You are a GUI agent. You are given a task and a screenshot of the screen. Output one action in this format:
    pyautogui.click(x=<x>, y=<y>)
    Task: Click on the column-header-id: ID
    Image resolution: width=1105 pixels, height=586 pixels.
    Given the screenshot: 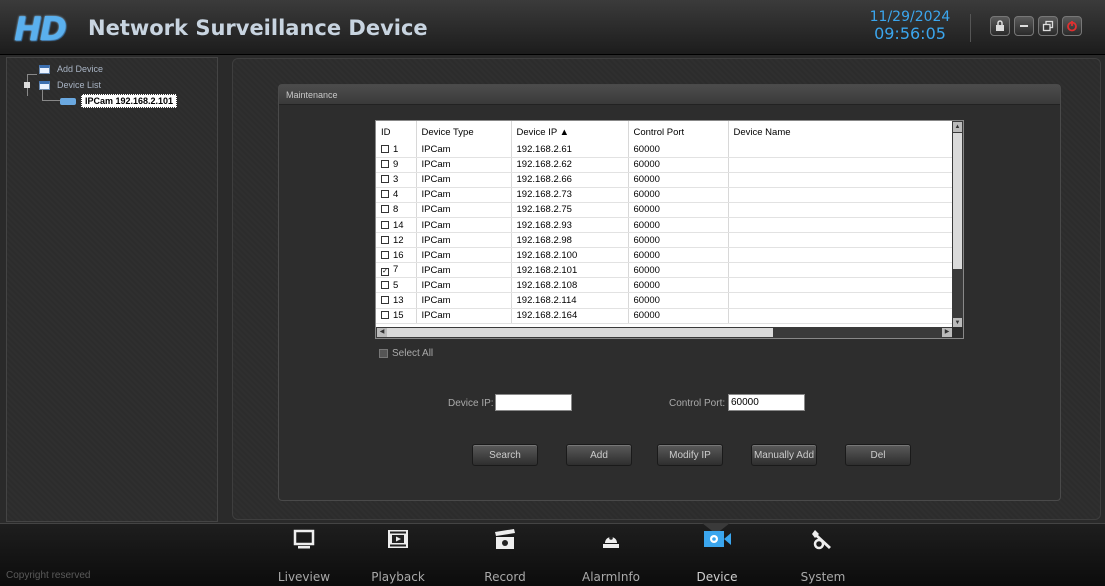 What is the action you would take?
    pyautogui.click(x=396, y=131)
    